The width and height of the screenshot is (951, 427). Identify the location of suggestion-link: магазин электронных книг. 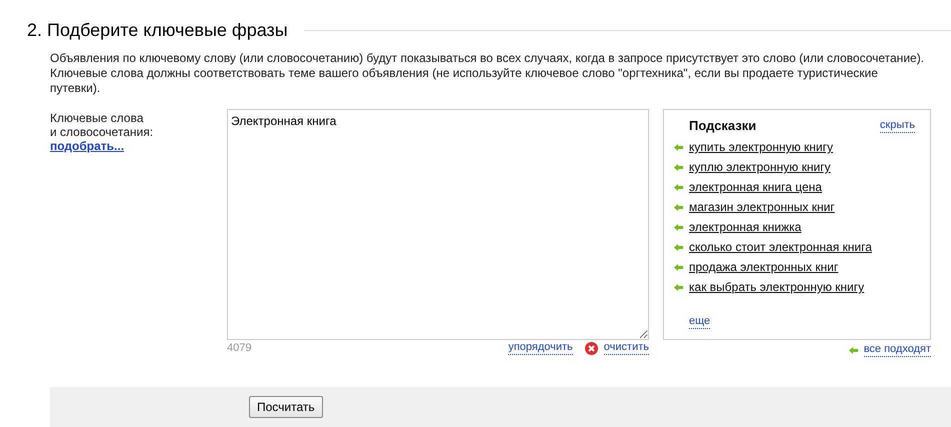
(762, 207).